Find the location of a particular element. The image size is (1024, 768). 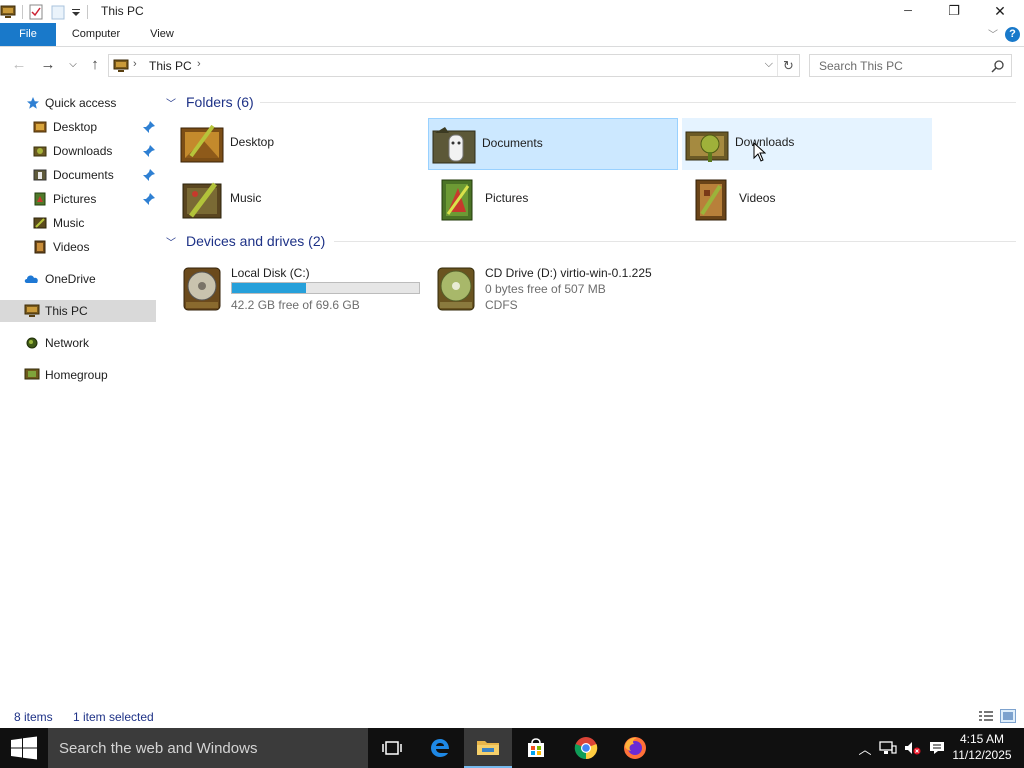

store-bag-icon is located at coordinates (536, 747).